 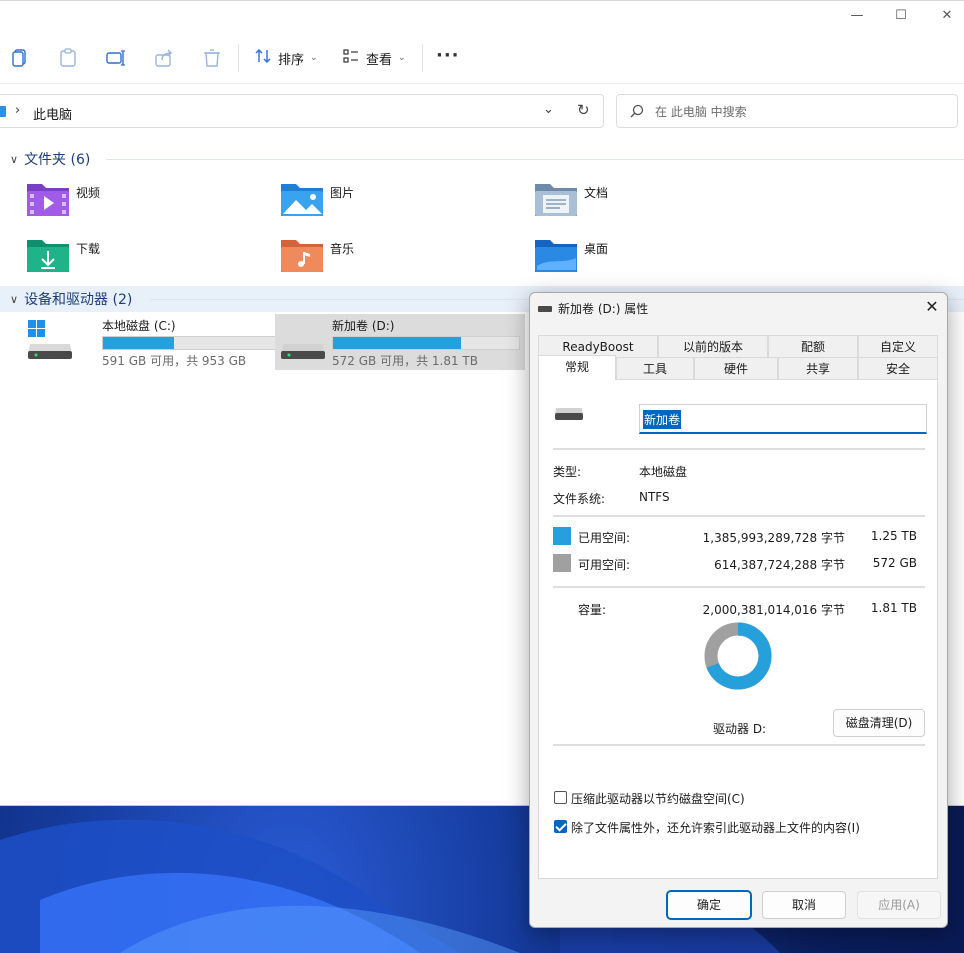 What do you see at coordinates (68, 58) in the screenshot?
I see `paste-icon` at bounding box center [68, 58].